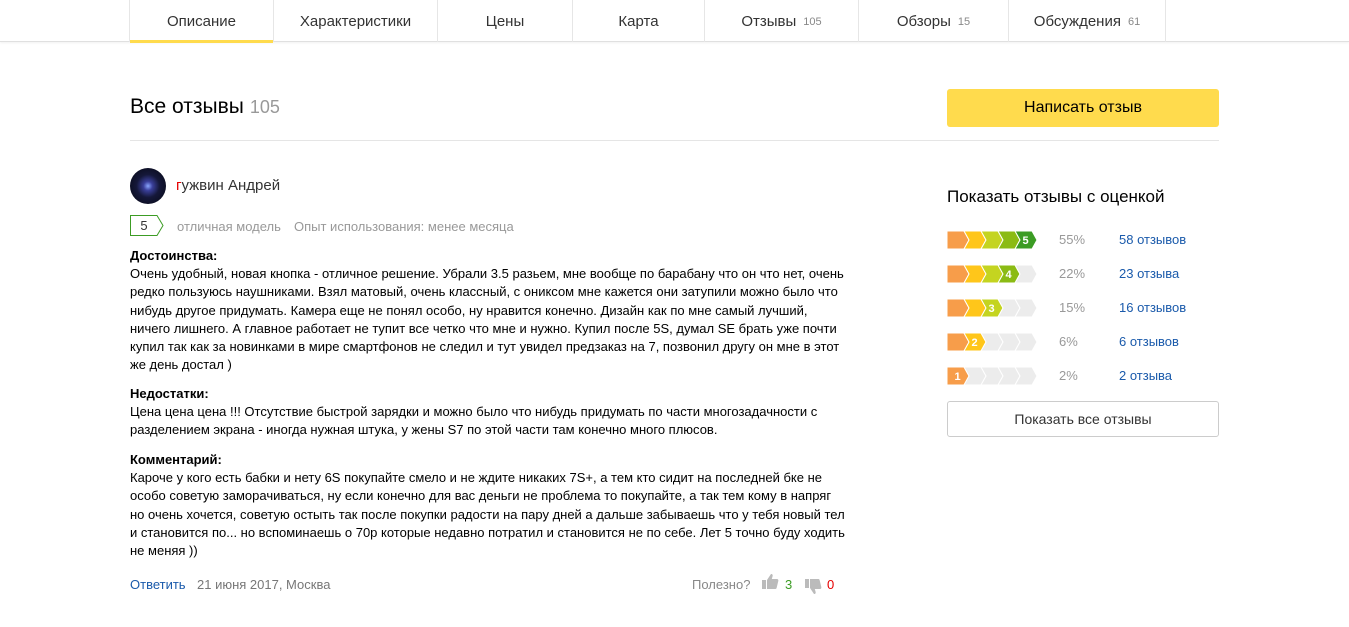 This screenshot has width=1349, height=627. What do you see at coordinates (721, 584) in the screenshot?
I see `useful-label: Полезно?` at bounding box center [721, 584].